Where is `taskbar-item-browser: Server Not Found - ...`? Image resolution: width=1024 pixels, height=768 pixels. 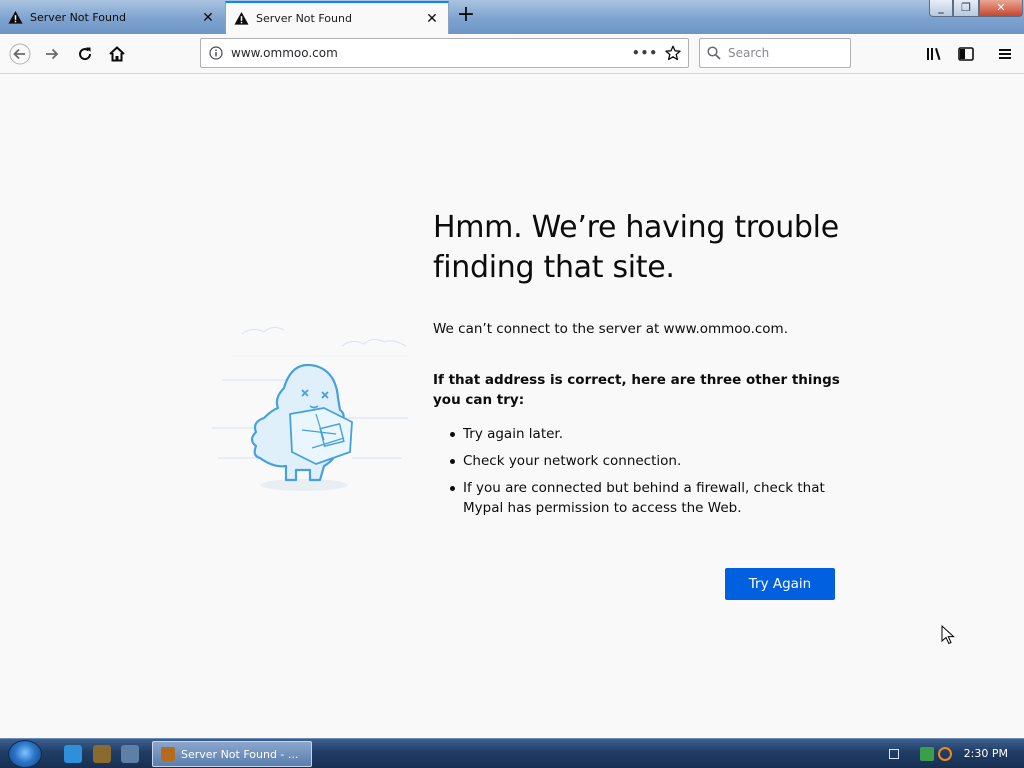 taskbar-item-browser: Server Not Found - ... is located at coordinates (232, 754).